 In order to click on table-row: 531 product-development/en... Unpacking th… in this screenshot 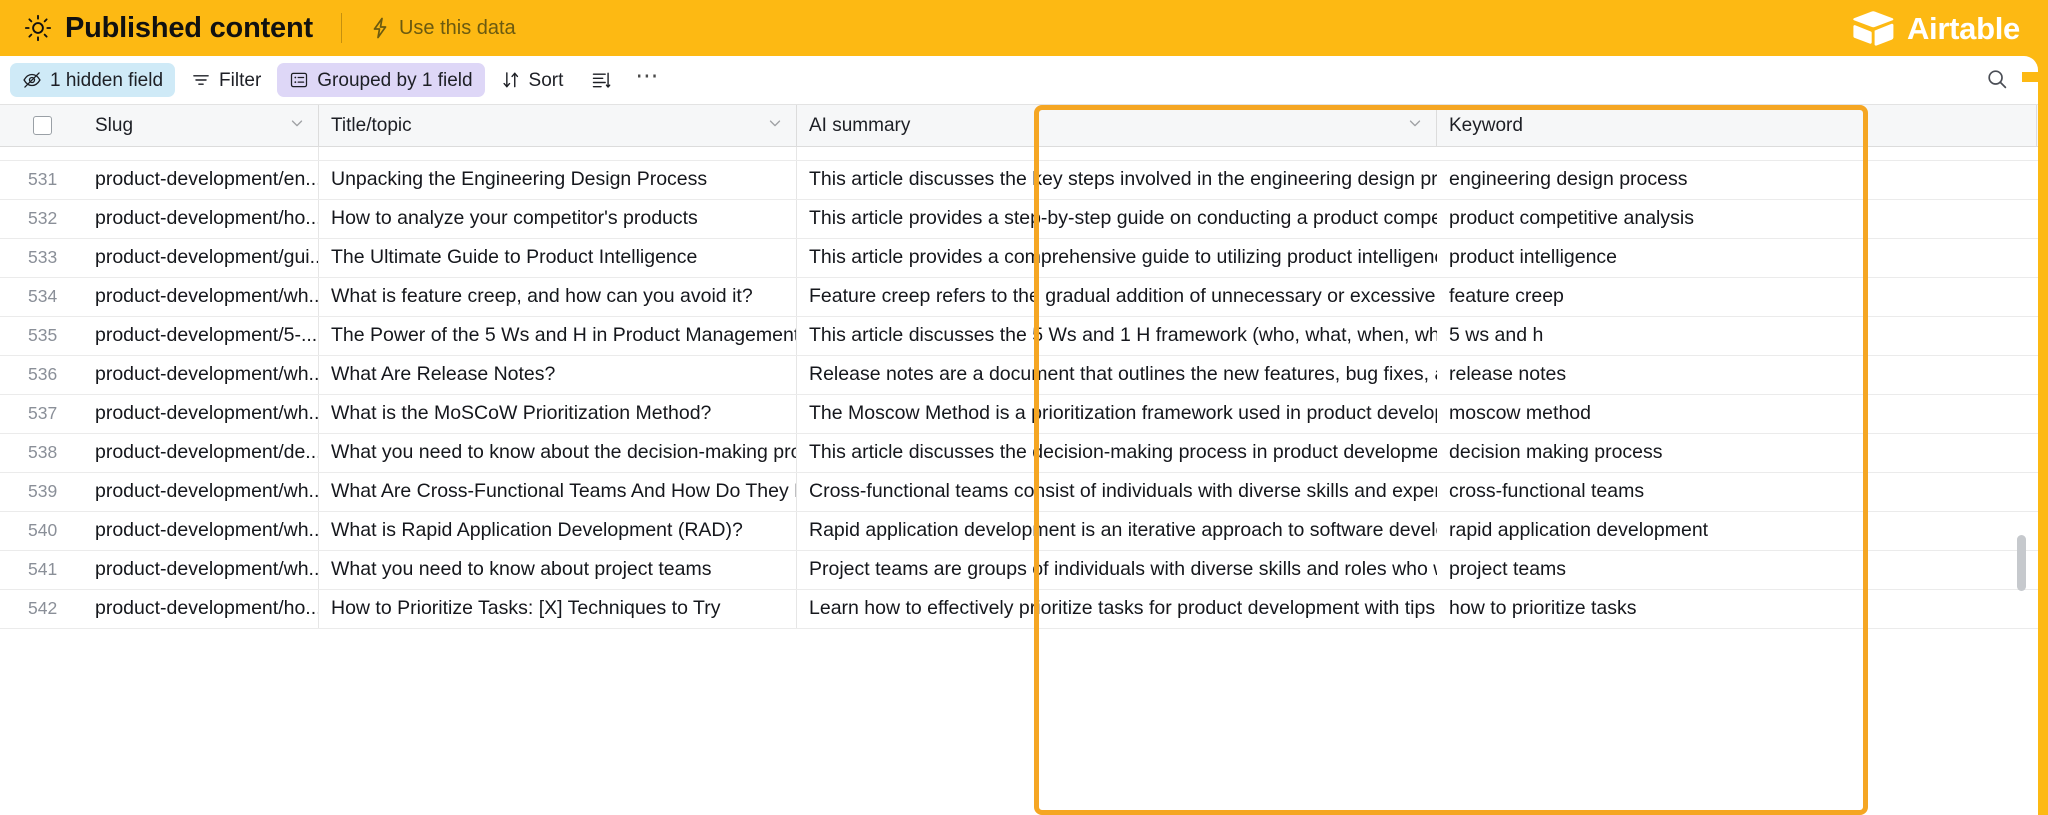, I will do `click(1019, 180)`.